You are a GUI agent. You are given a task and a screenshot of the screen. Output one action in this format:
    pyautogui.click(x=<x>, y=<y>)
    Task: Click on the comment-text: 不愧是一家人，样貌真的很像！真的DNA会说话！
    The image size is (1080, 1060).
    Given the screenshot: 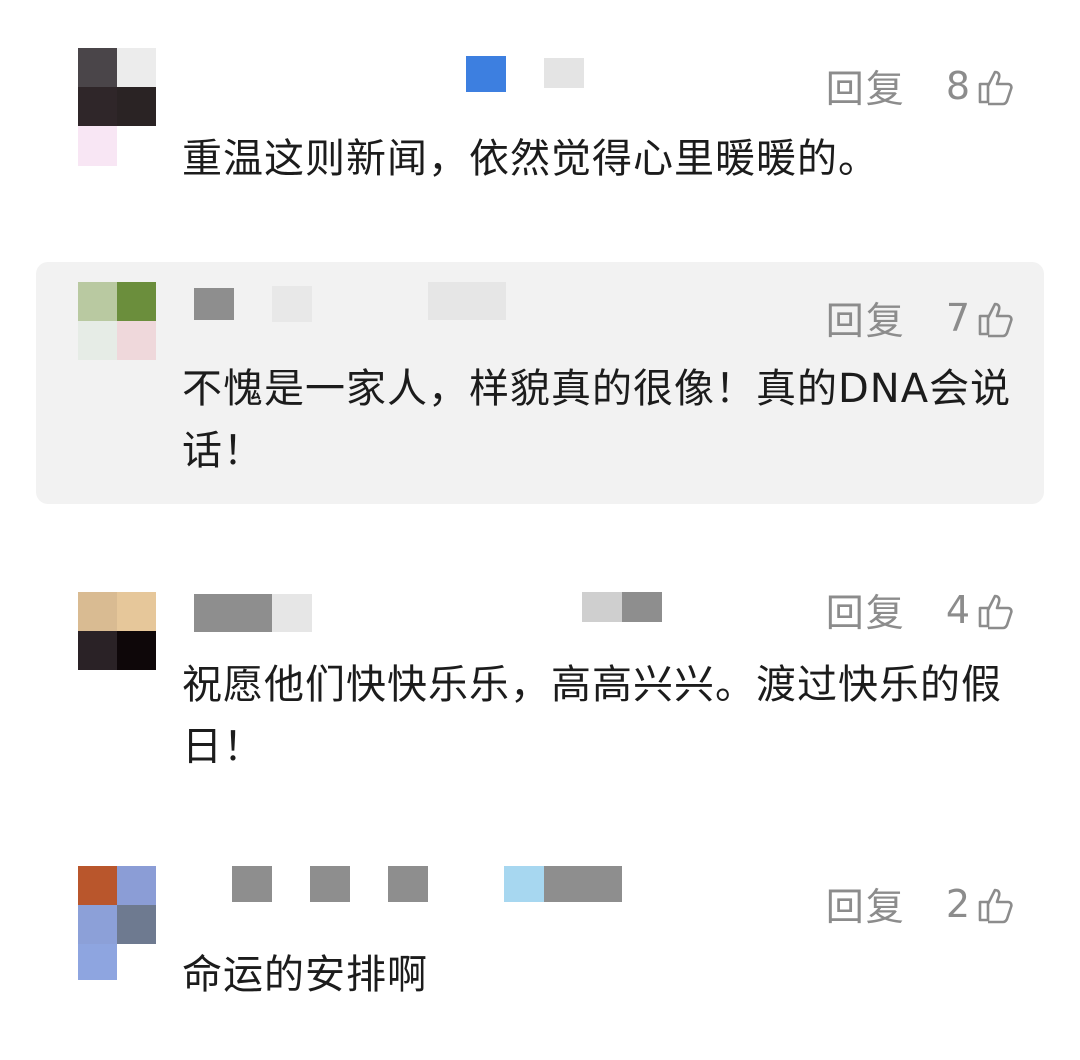 What is the action you would take?
    pyautogui.click(x=597, y=420)
    